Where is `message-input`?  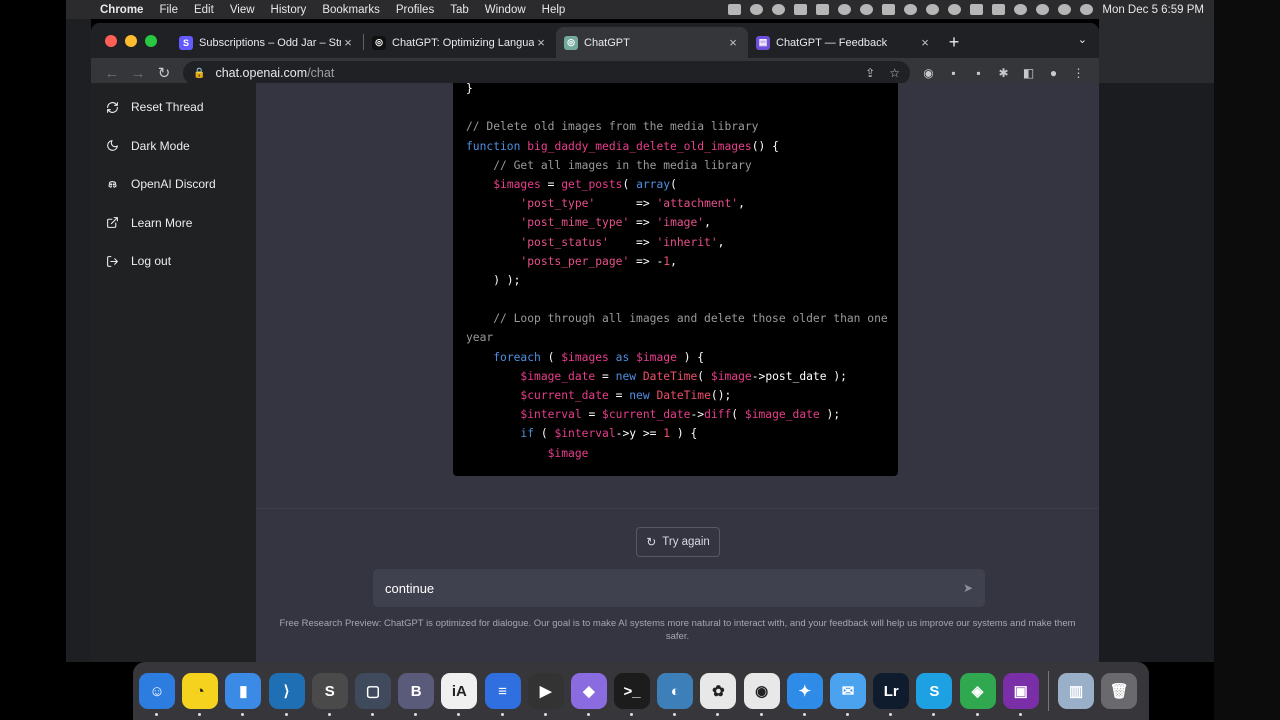 message-input is located at coordinates (674, 588).